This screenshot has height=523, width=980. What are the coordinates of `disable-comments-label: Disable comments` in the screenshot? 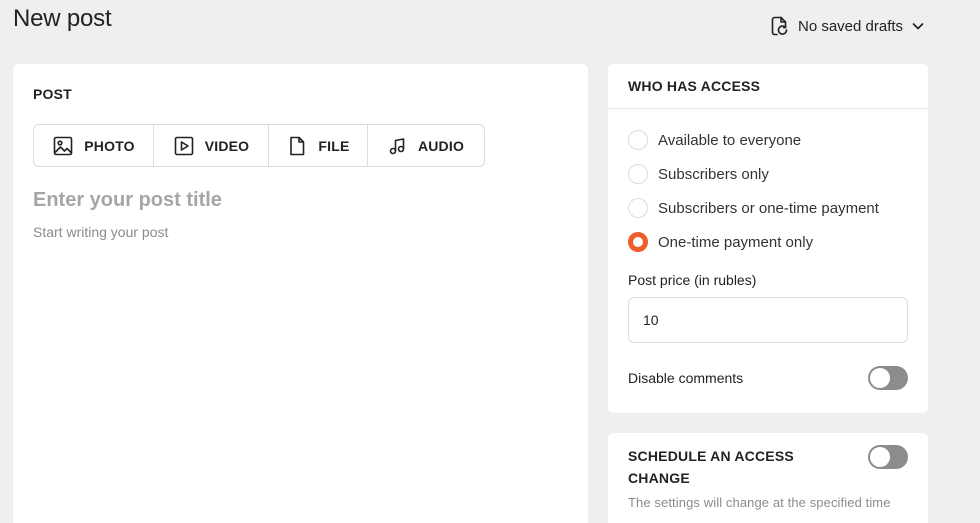 It's located at (686, 378).